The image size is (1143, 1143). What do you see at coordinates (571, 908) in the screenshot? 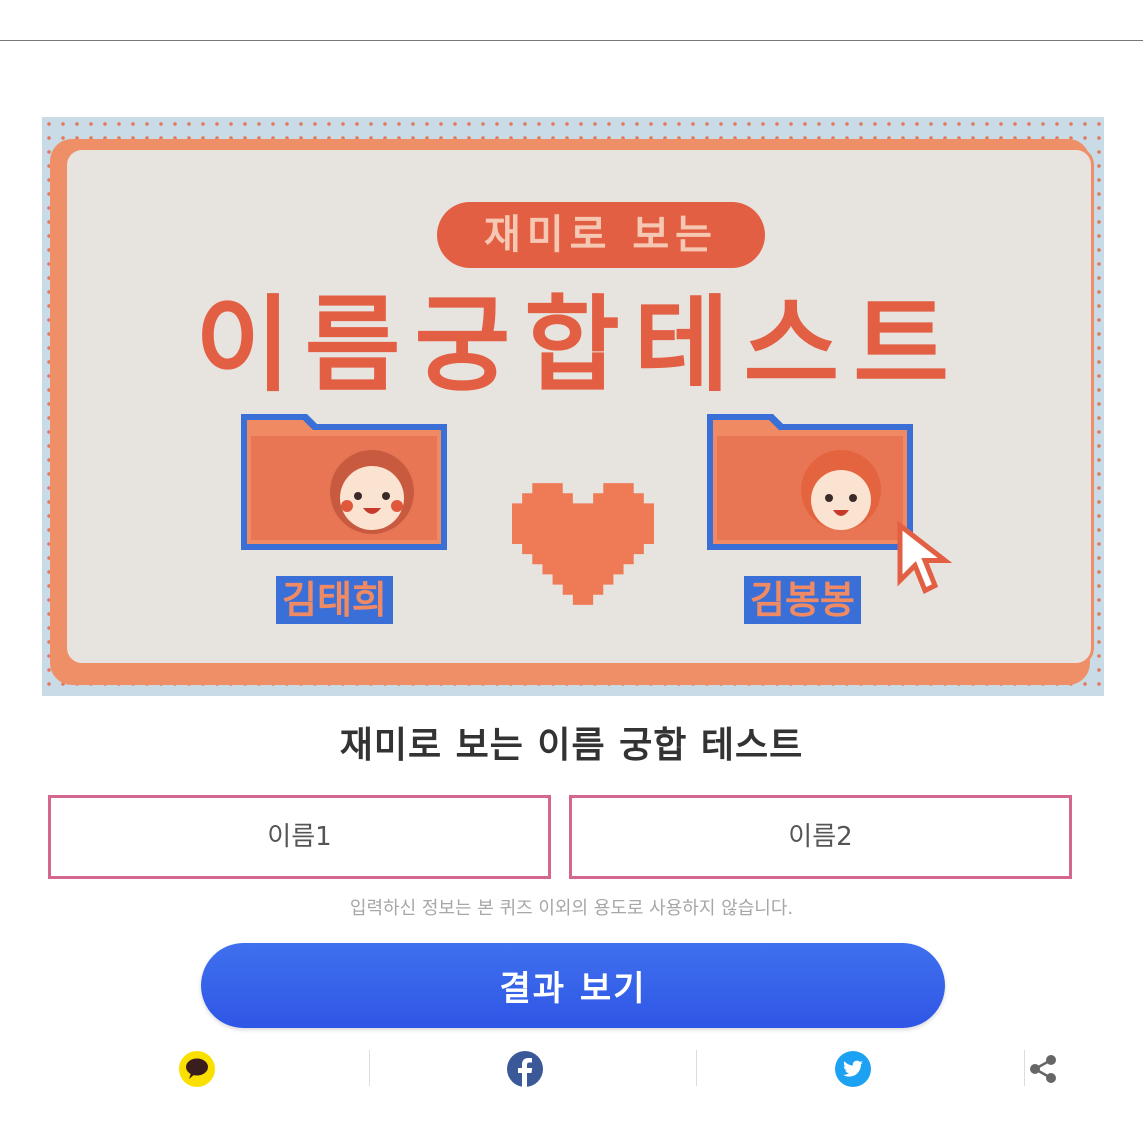
I see `privacy-notice: 입력하신 정보는 본 퀴즈 이외의 용도로 사용하지 않습니다.` at bounding box center [571, 908].